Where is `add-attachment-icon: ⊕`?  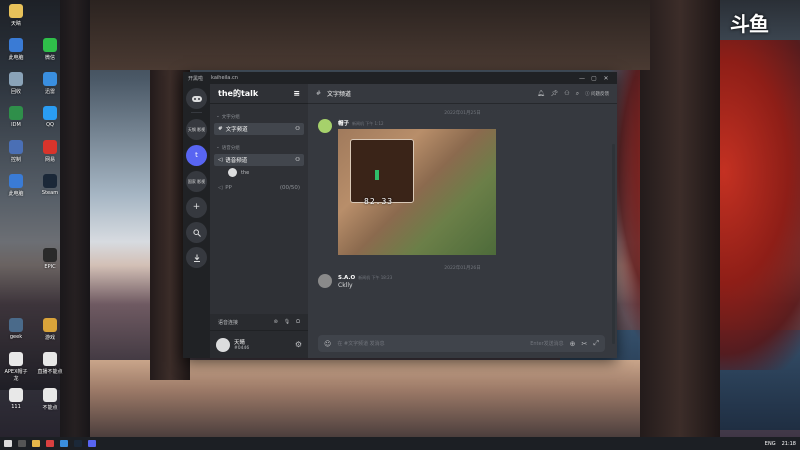
add-attachment-icon: ⊕ is located at coordinates (573, 344).